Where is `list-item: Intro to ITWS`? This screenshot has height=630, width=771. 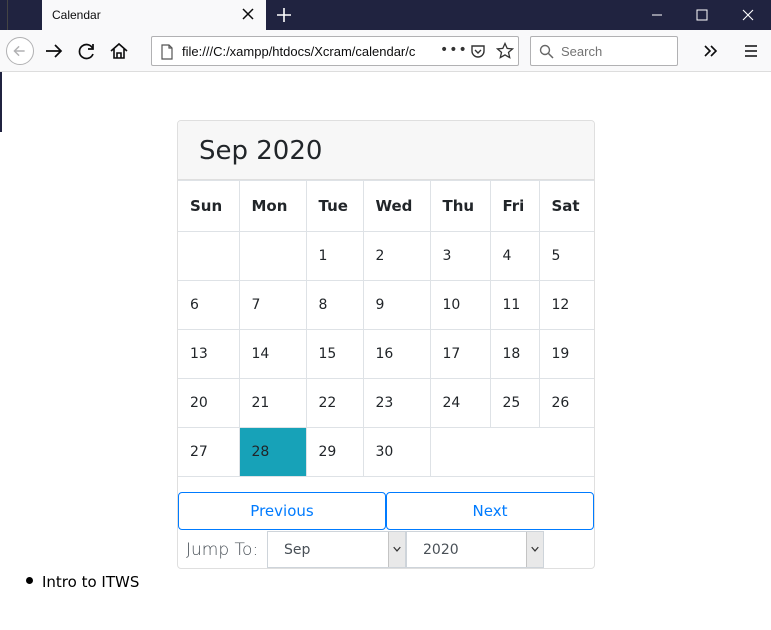 list-item: Intro to ITWS is located at coordinates (82, 582).